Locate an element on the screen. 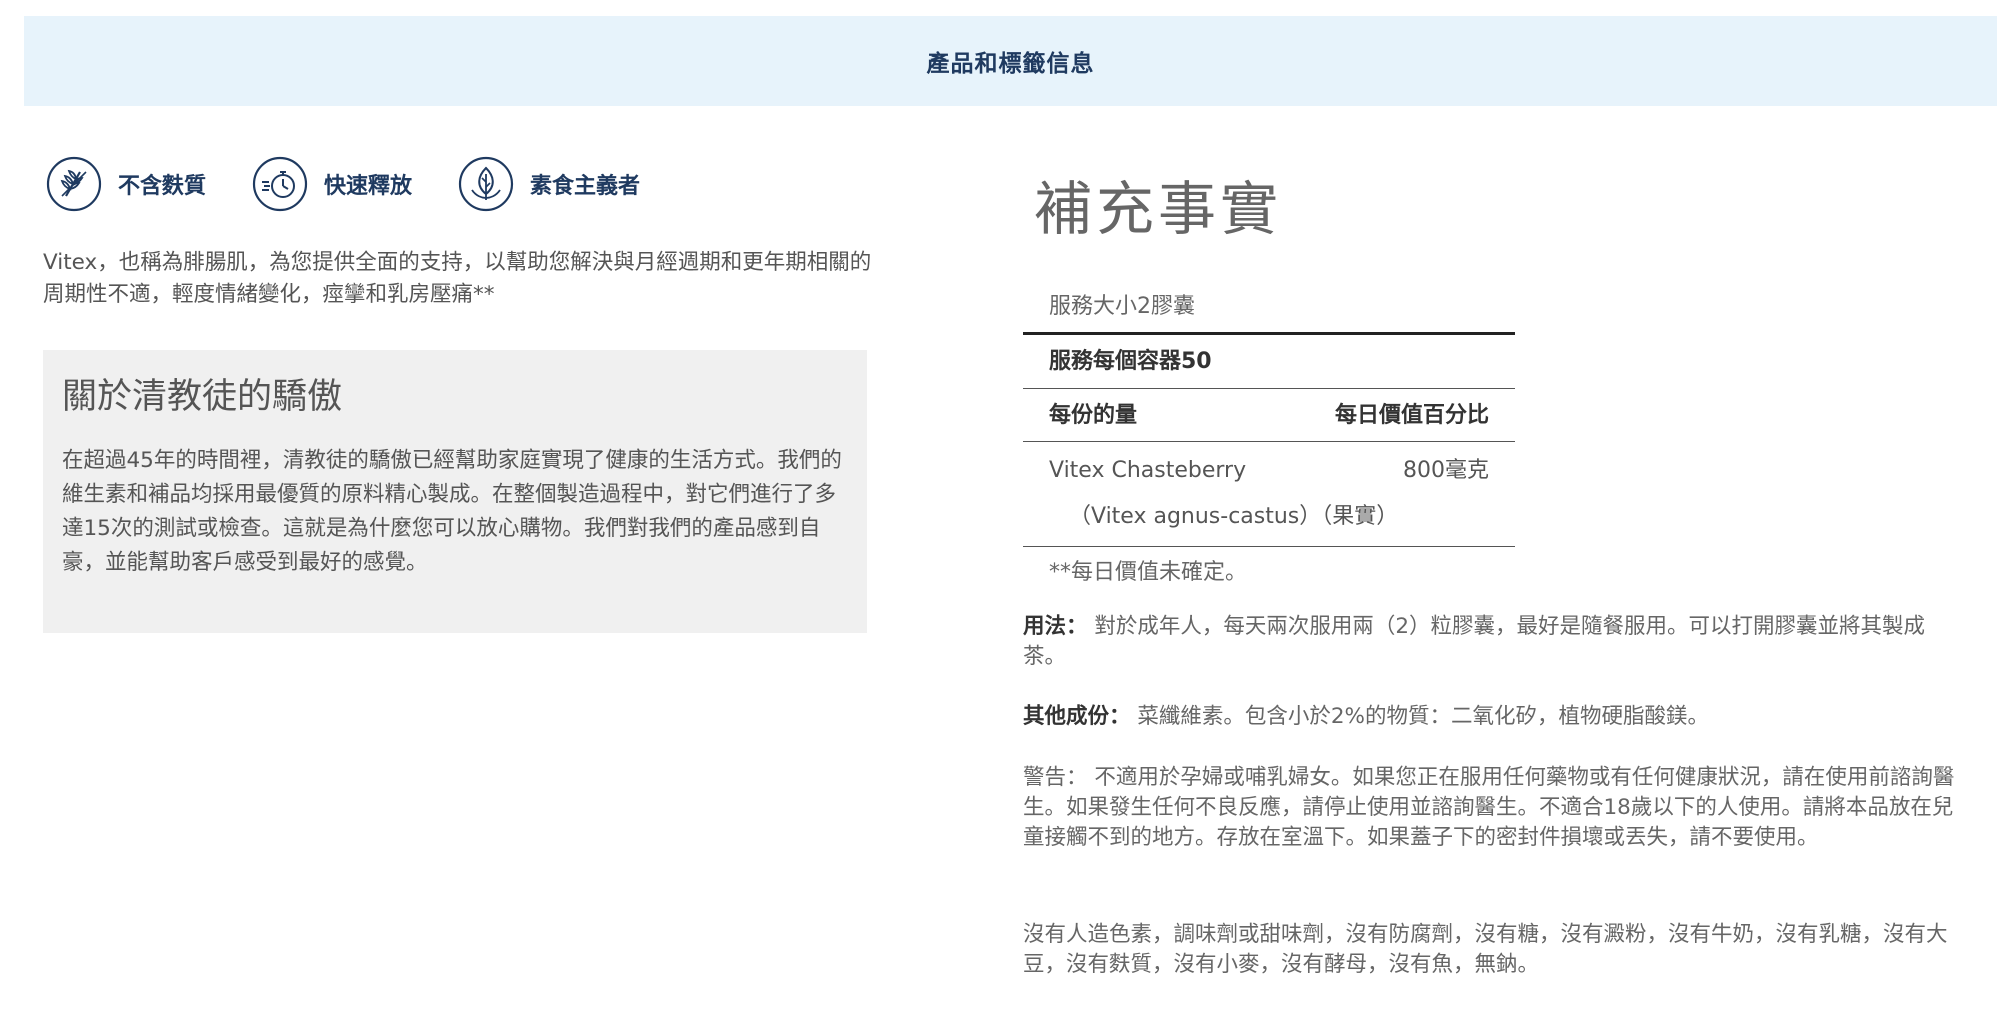 This screenshot has height=1028, width=1997. badge-fast-release: 快速釋放 is located at coordinates (332, 184).